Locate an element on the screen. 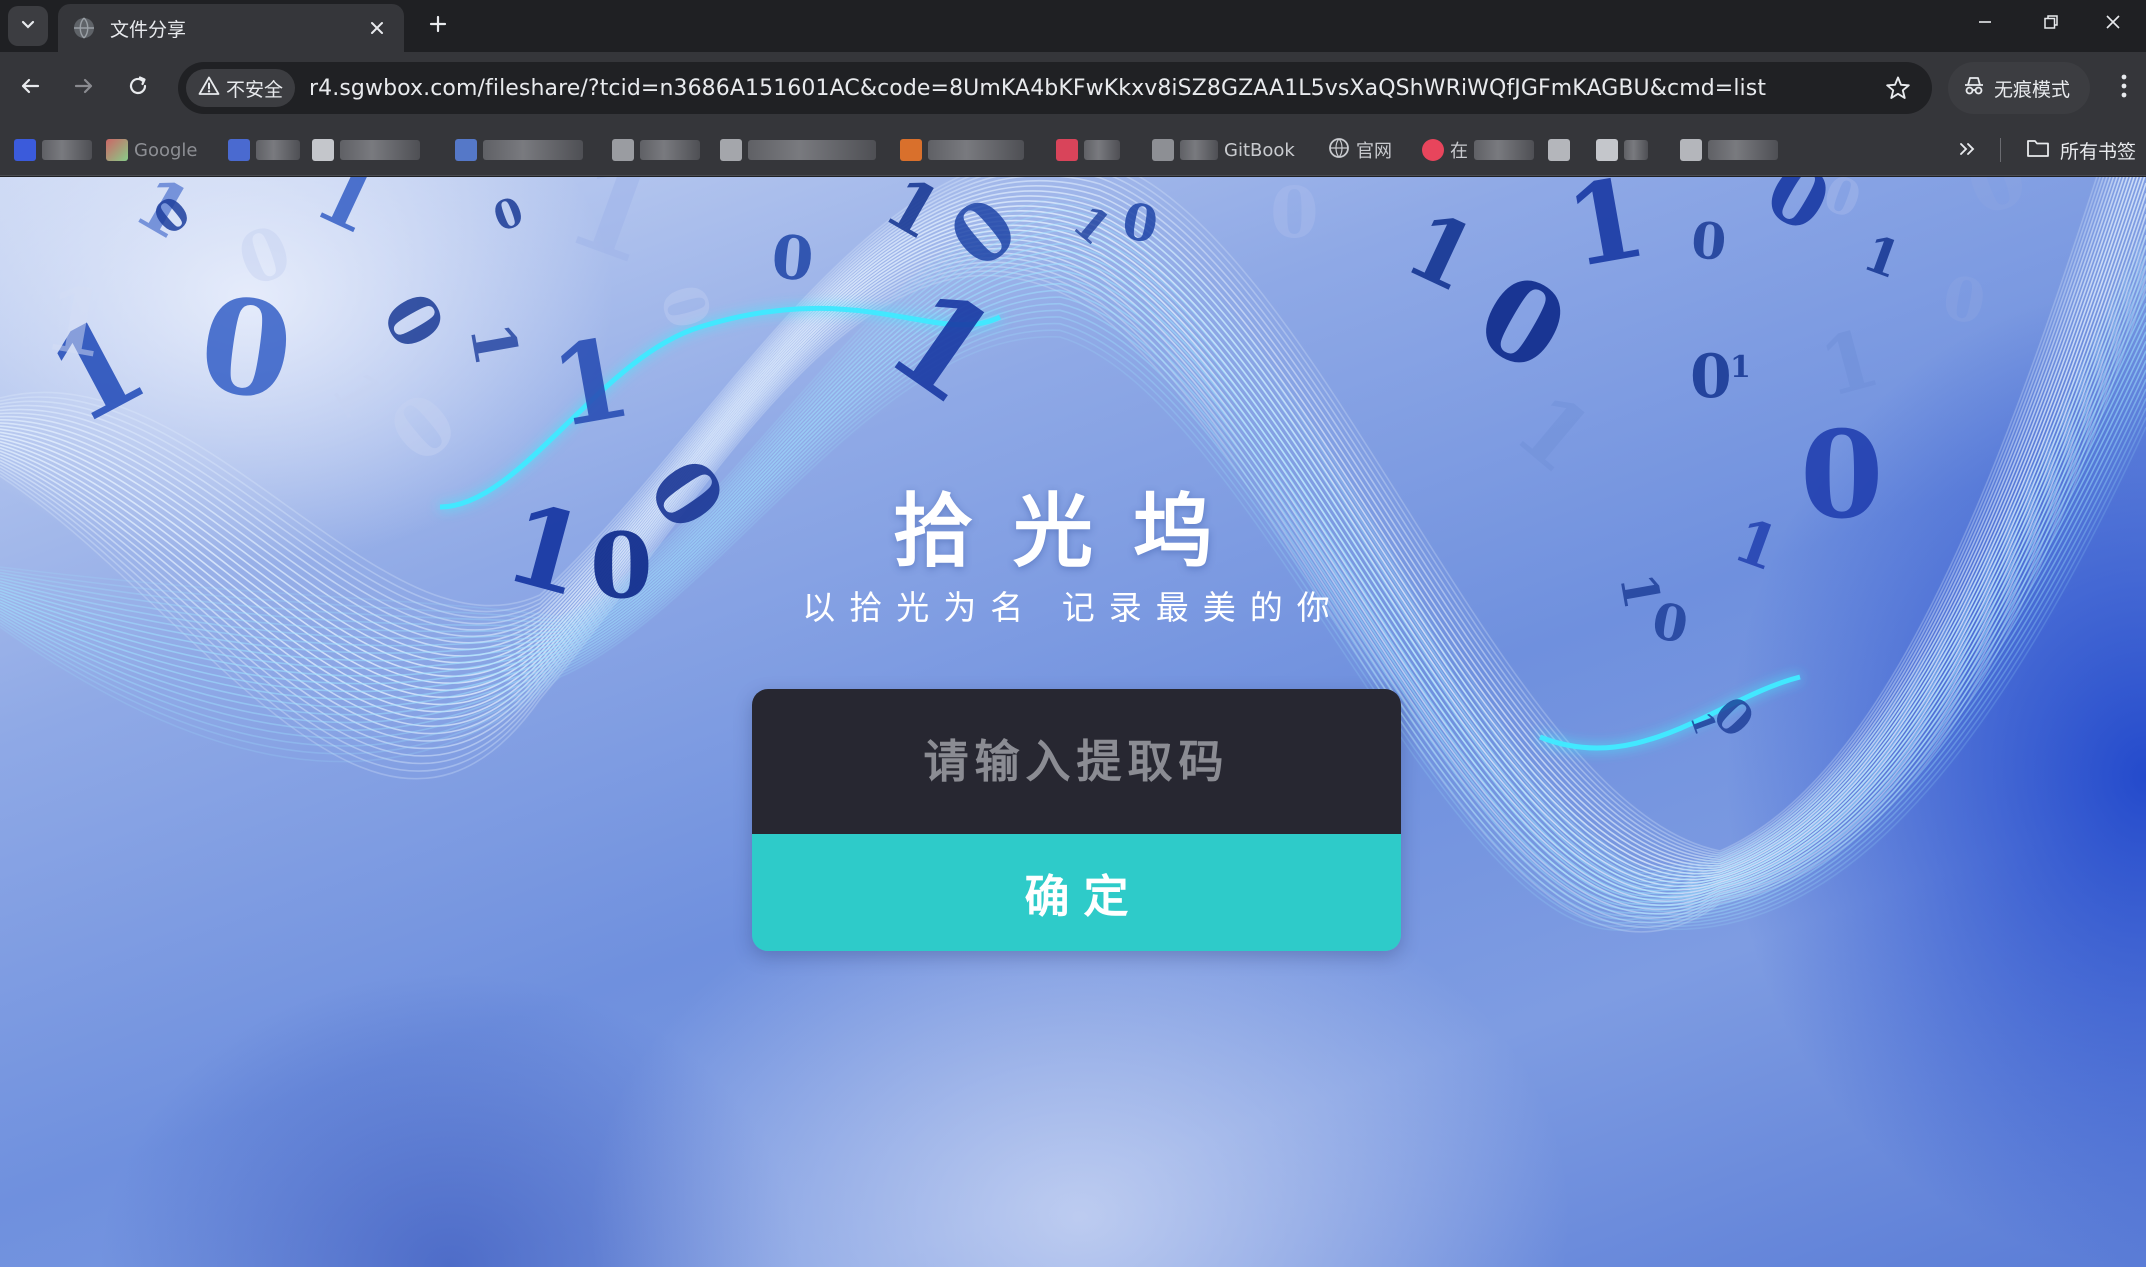 This screenshot has width=2146, height=1267. extract-code-form: 确定 is located at coordinates (1076, 820).